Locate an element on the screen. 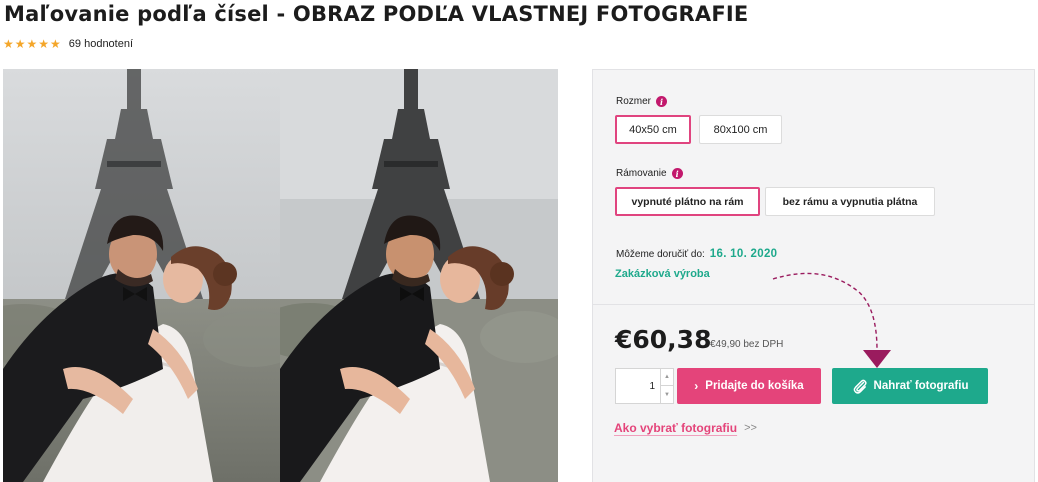  upload-photo-button: Nahrať fotografiu is located at coordinates (910, 386).